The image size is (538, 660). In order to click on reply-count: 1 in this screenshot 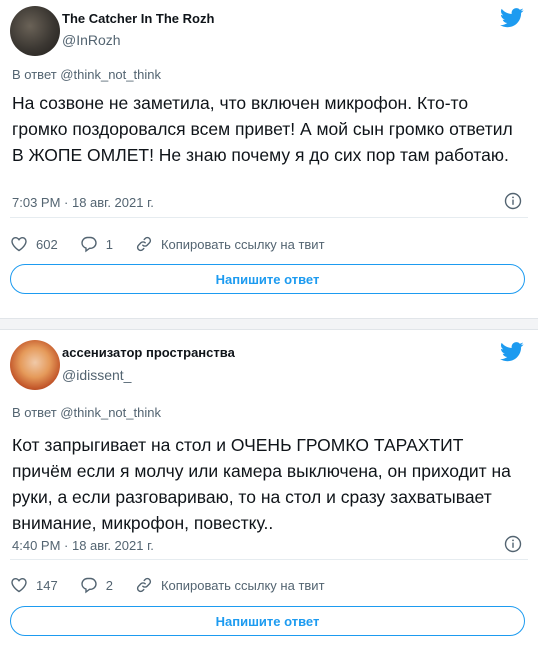, I will do `click(109, 244)`.